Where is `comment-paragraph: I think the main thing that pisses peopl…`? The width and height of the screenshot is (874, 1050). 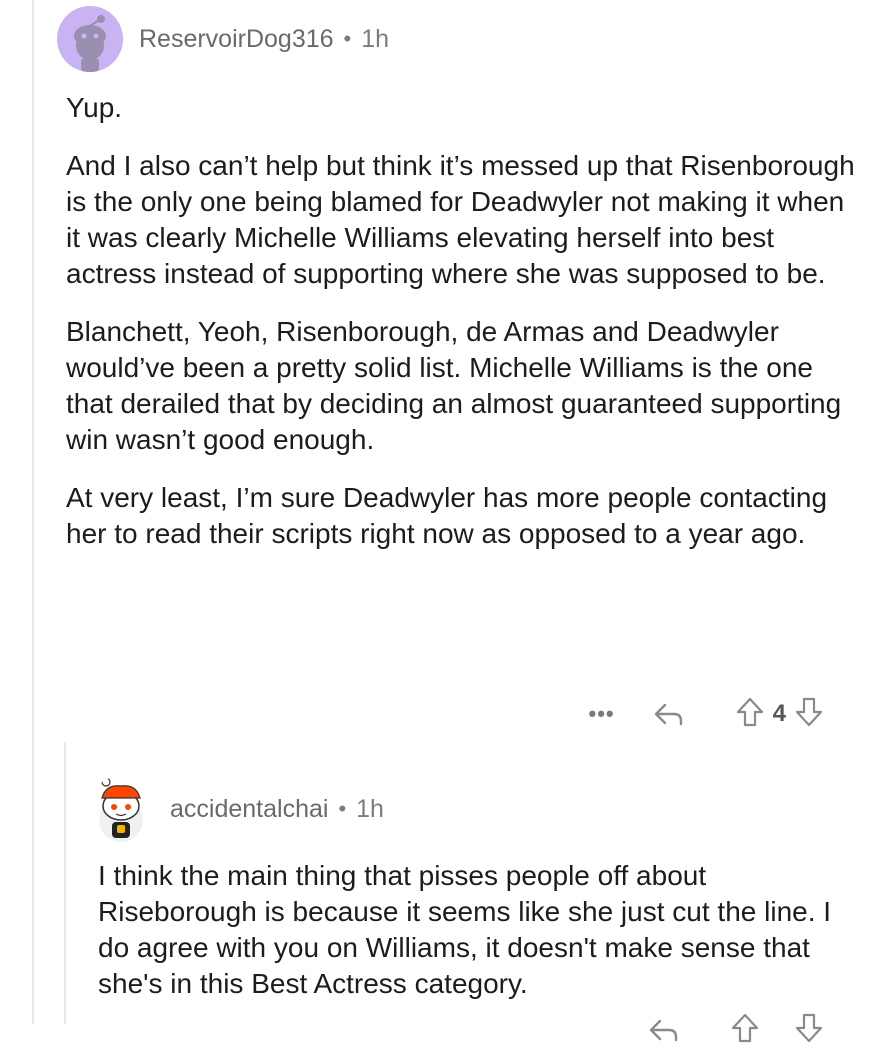
comment-paragraph: I think the main thing that pisses peopl… is located at coordinates (465, 929).